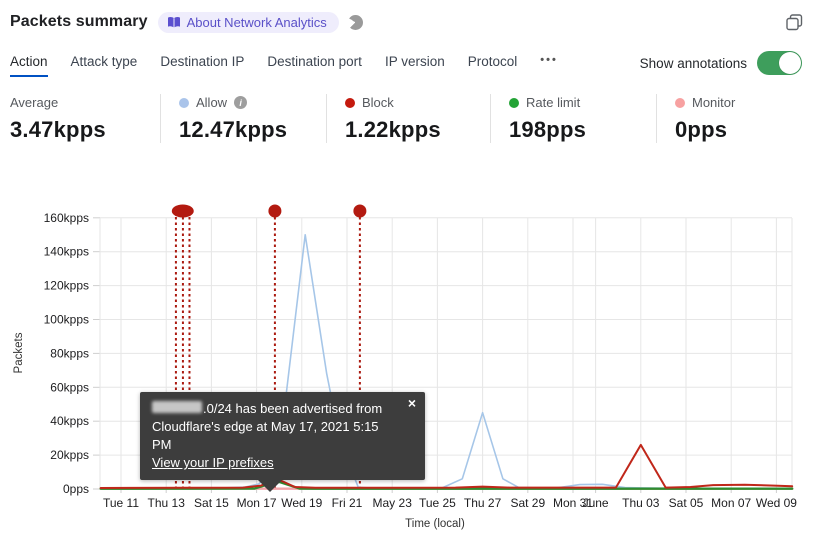 Image resolution: width=816 pixels, height=545 pixels. I want to click on x-tick-label: June, so click(596, 503).